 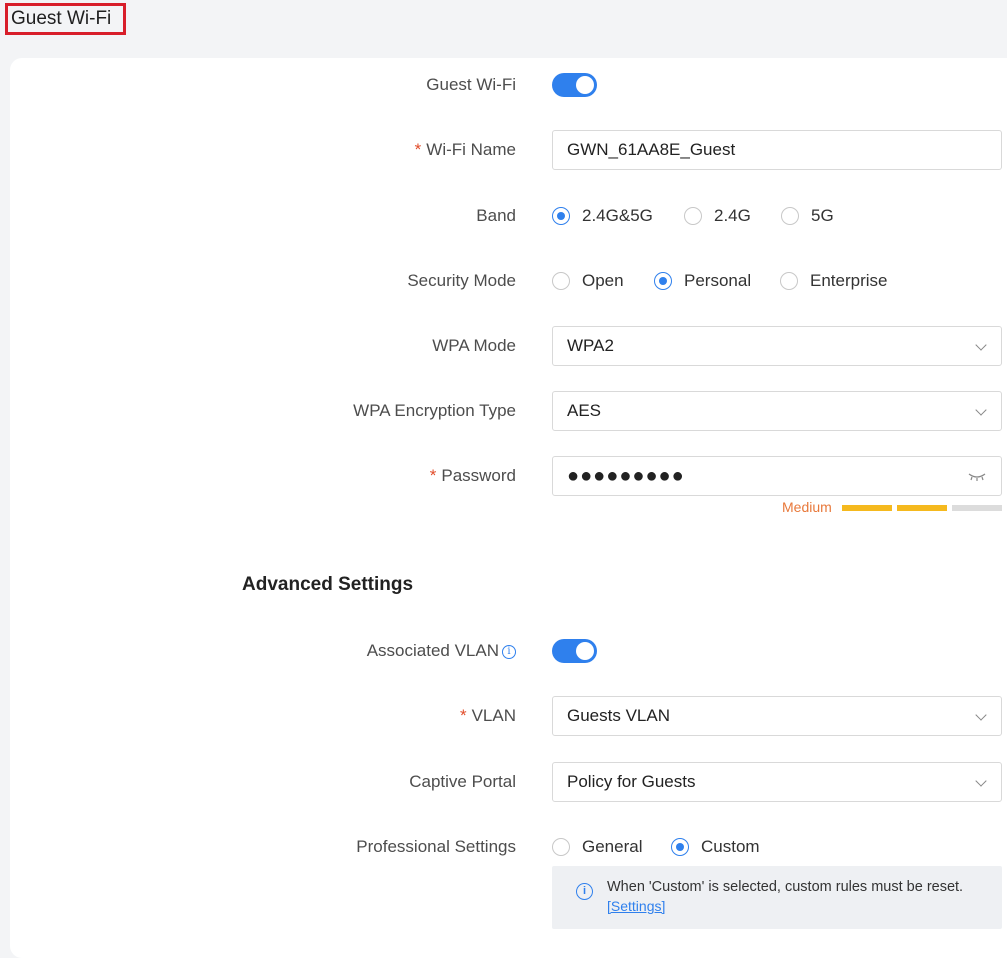 I want to click on wpa-encryption-value: AES, so click(x=584, y=410).